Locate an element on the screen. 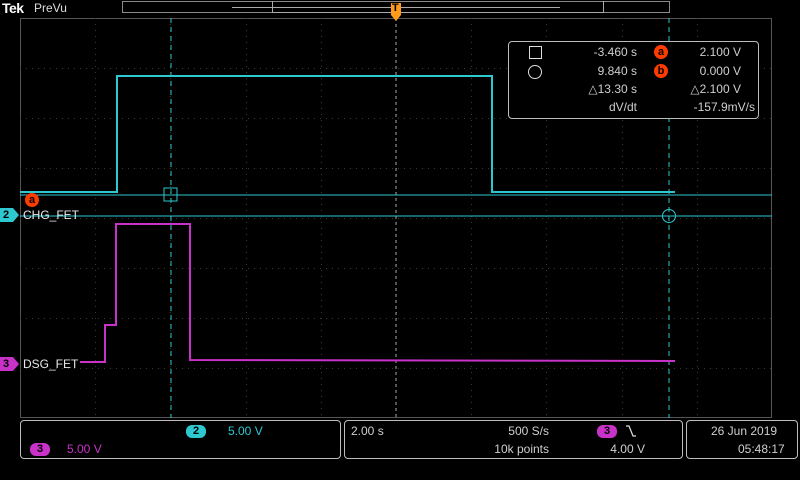  ch2-scale: 5.00 V is located at coordinates (245, 431).